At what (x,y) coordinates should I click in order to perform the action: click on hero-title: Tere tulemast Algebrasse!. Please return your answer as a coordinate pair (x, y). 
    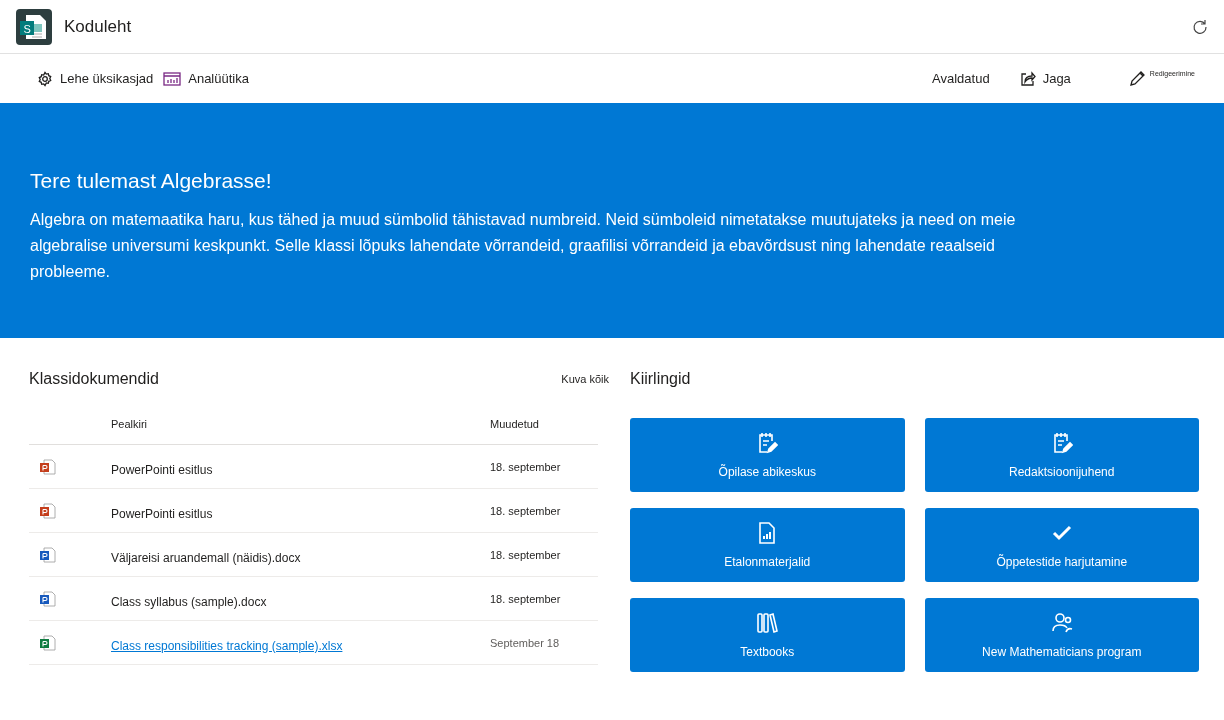
    Looking at the image, I should click on (151, 181).